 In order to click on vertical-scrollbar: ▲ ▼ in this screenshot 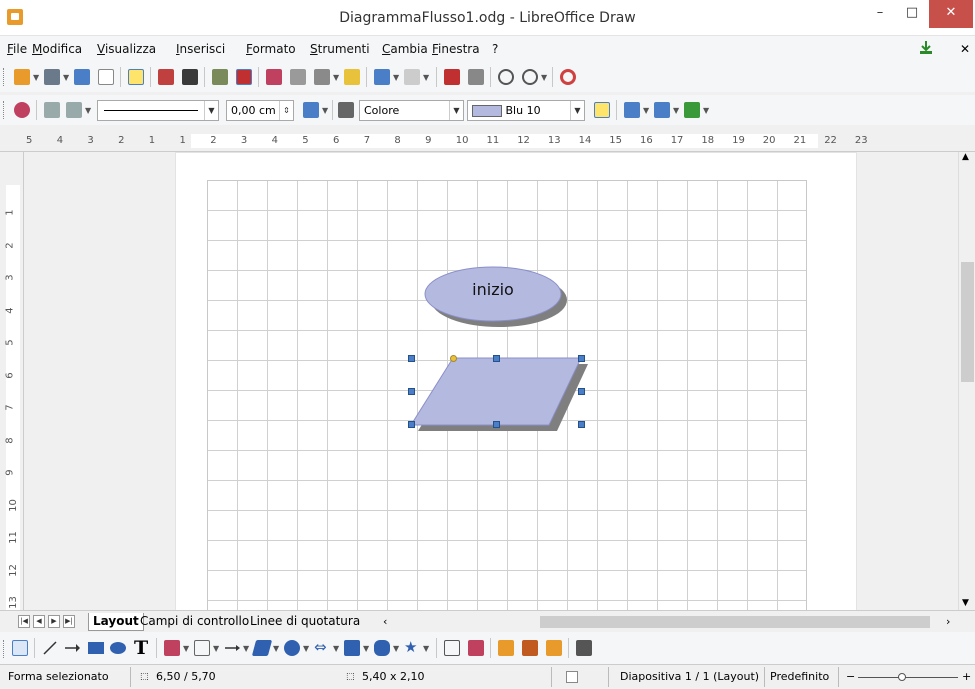, I will do `click(966, 381)`.